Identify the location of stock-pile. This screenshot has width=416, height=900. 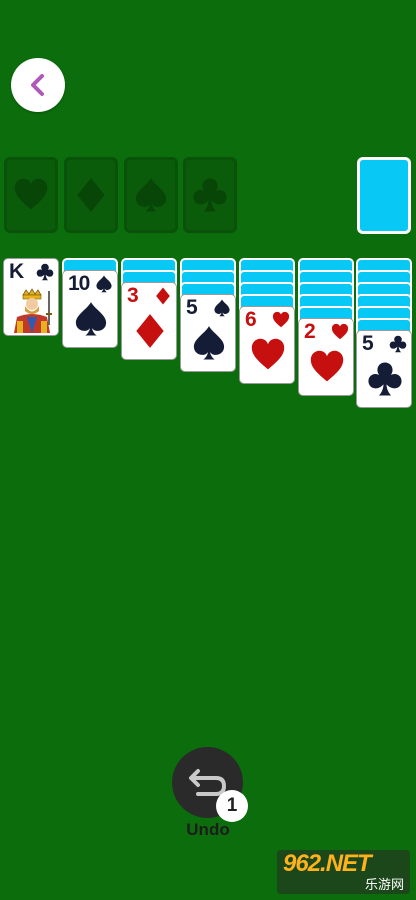
(384, 195).